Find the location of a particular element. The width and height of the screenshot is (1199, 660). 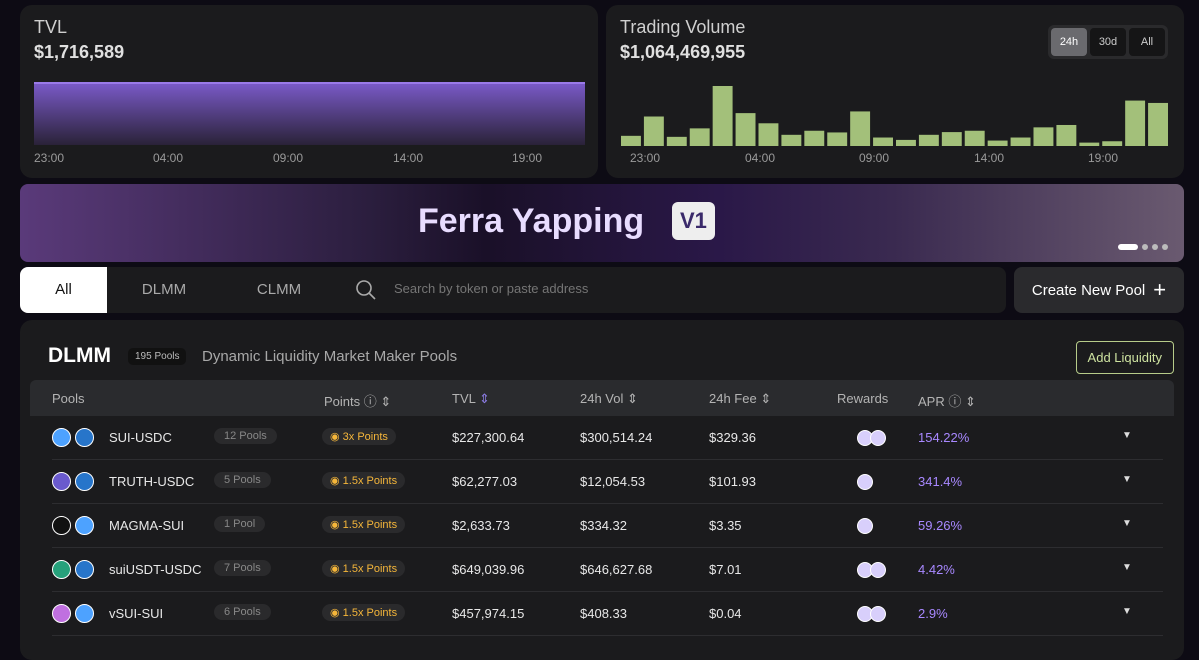

col-apr: APR ⓘ ⇕ is located at coordinates (947, 400).